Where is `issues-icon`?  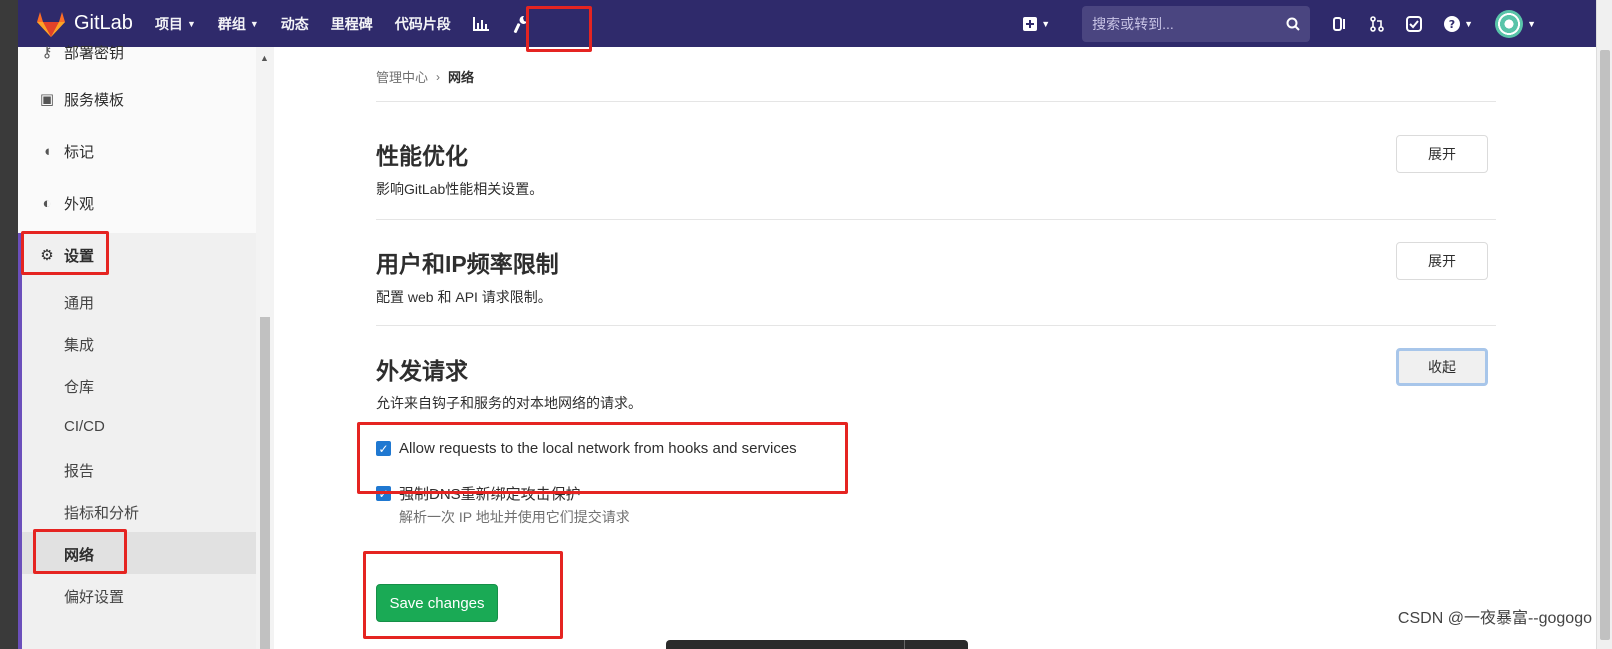 issues-icon is located at coordinates (1340, 24).